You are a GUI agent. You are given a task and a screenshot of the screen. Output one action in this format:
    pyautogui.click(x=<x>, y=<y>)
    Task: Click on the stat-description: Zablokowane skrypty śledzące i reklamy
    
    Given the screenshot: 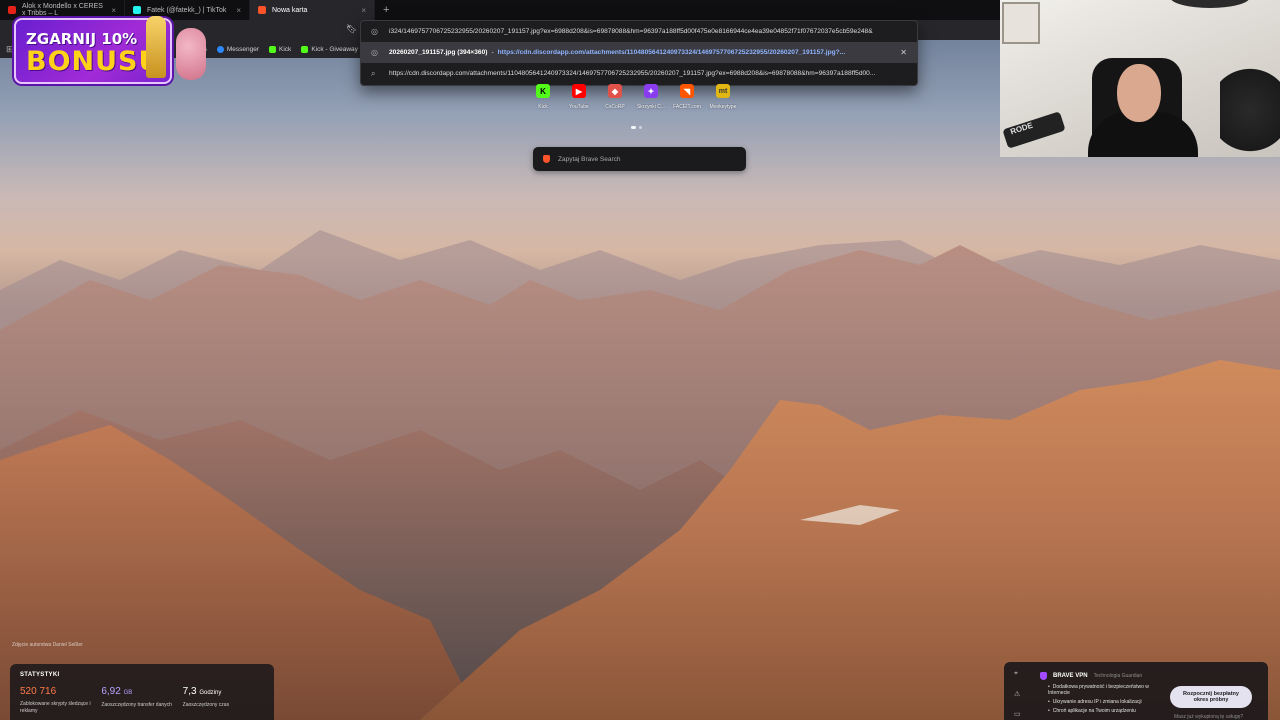 What is the action you would take?
    pyautogui.click(x=55, y=707)
    